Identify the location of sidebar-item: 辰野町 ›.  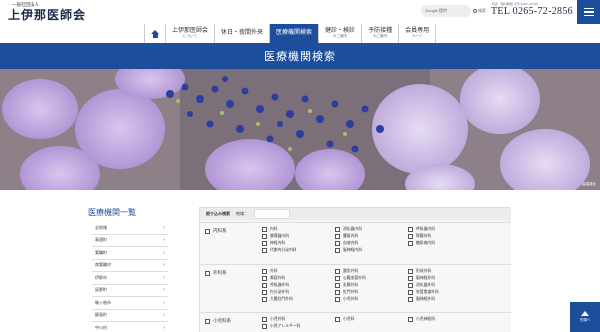
(130, 291).